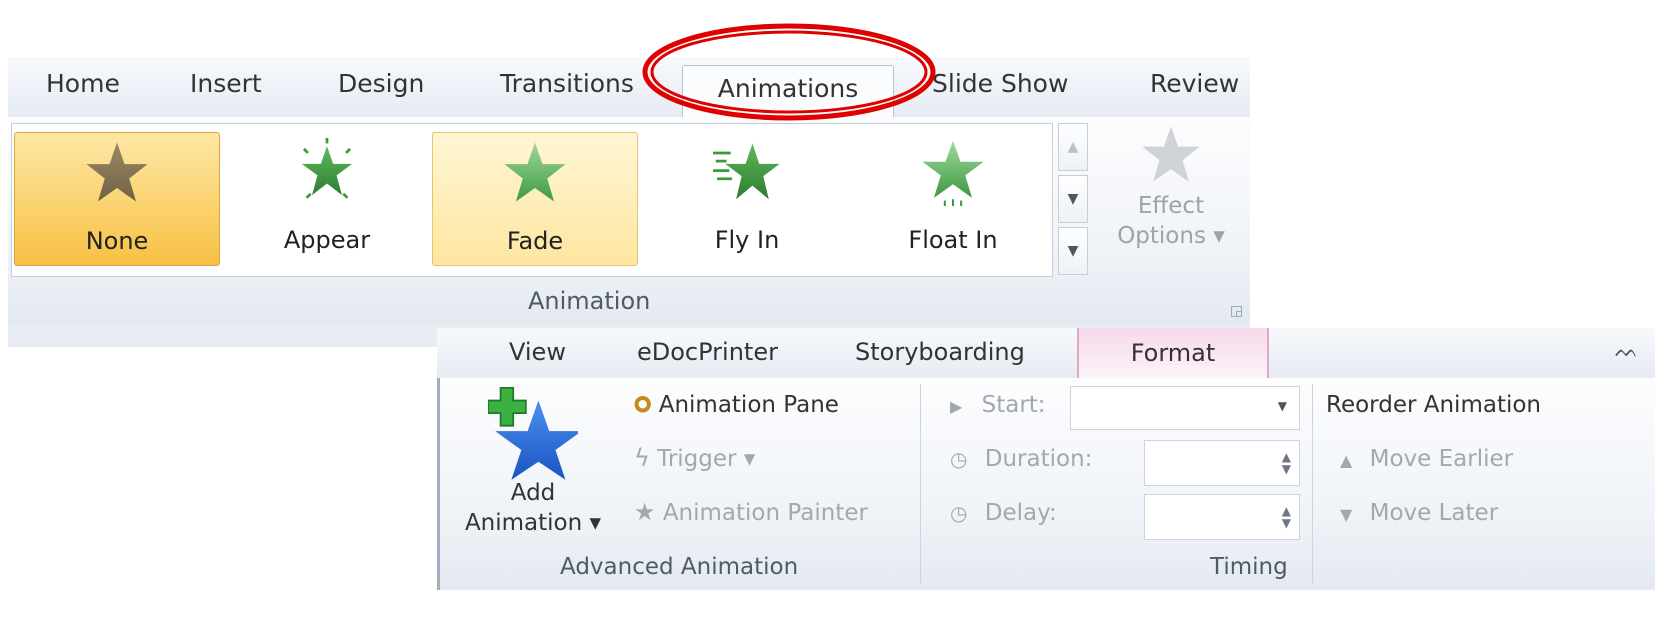 The height and width of the screenshot is (624, 1655). I want to click on animation-painter-button: ★ Animation Painter, so click(751, 512).